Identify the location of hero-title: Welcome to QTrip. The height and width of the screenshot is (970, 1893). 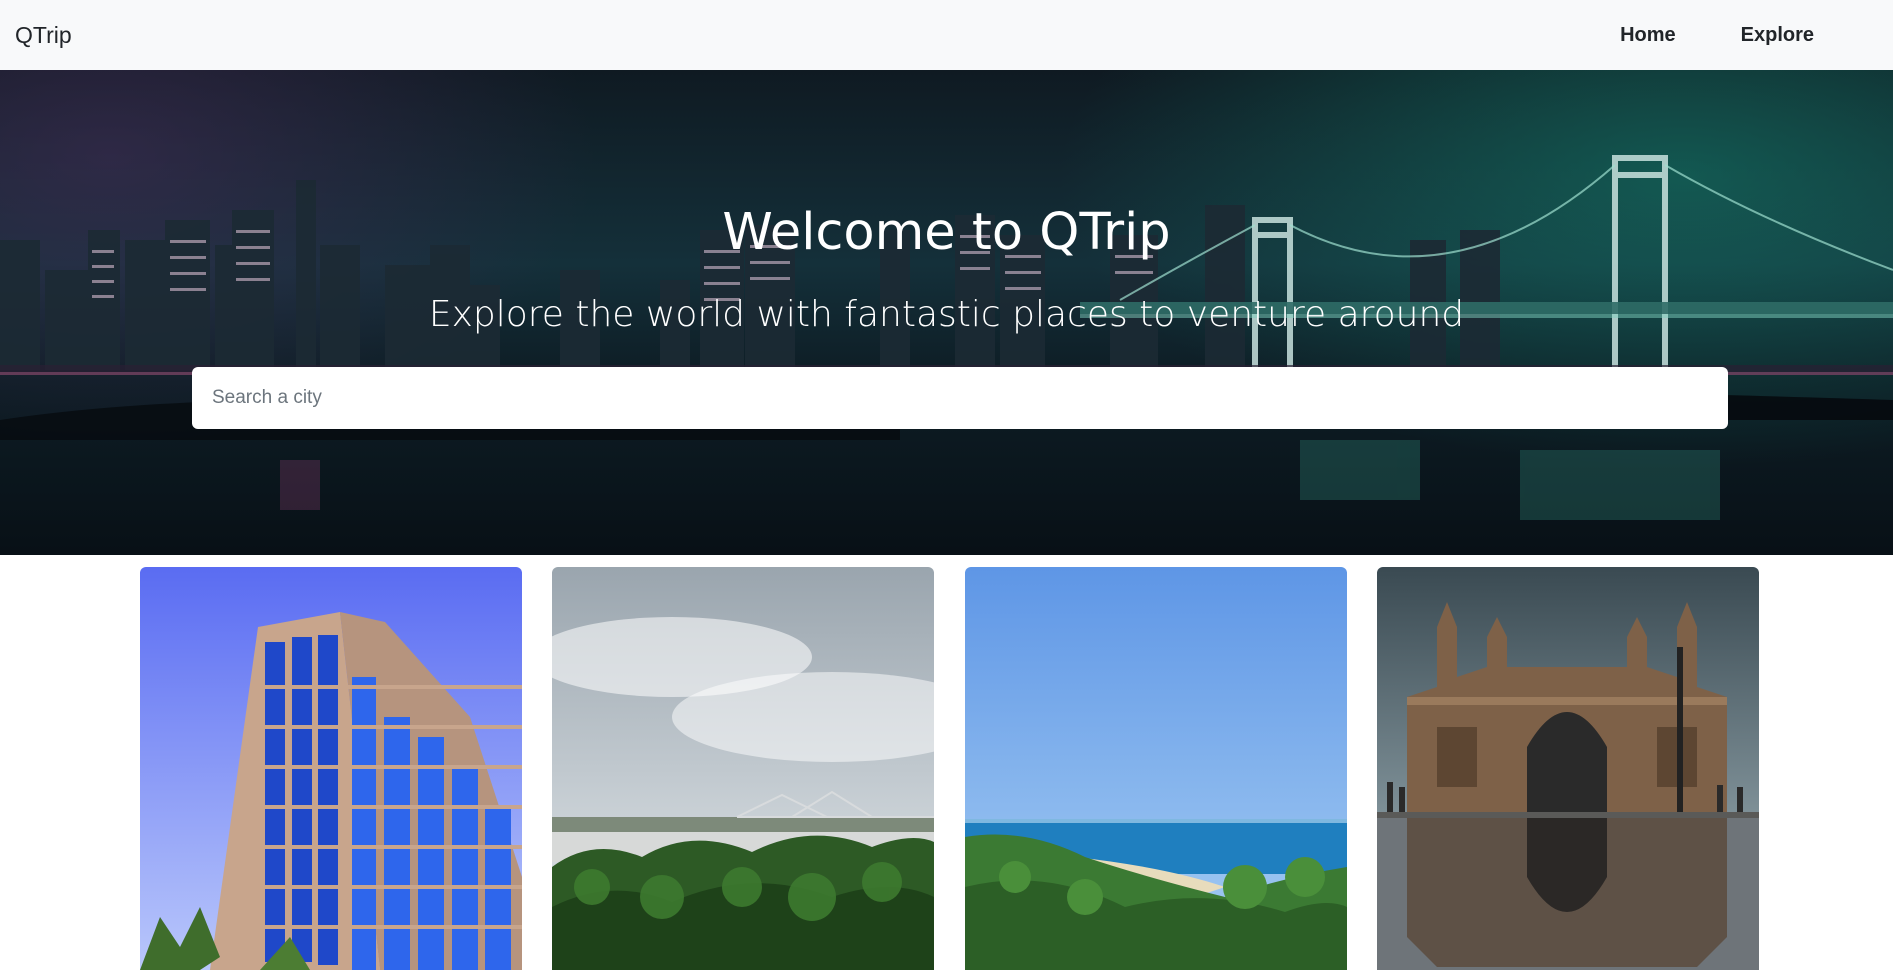
(946, 232).